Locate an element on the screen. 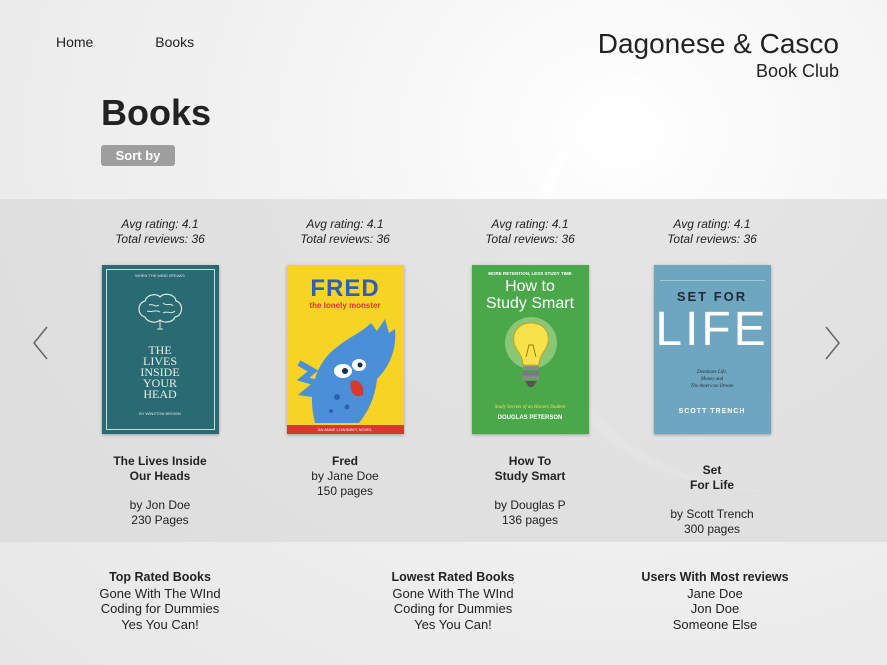 The width and height of the screenshot is (887, 665). book-title: How To Study Smart is located at coordinates (530, 469).